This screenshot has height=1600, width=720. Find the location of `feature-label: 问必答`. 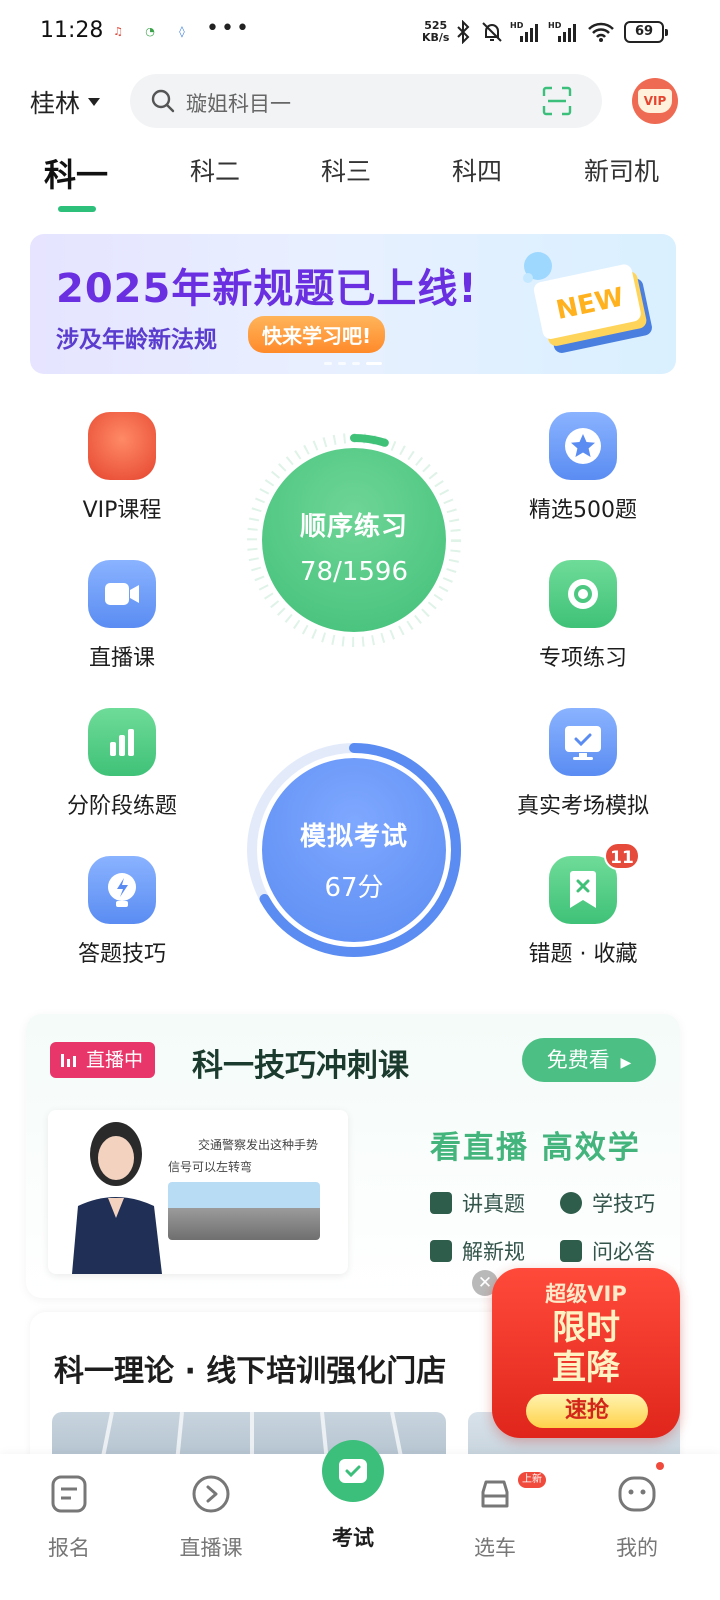

feature-label: 问必答 is located at coordinates (623, 1252).